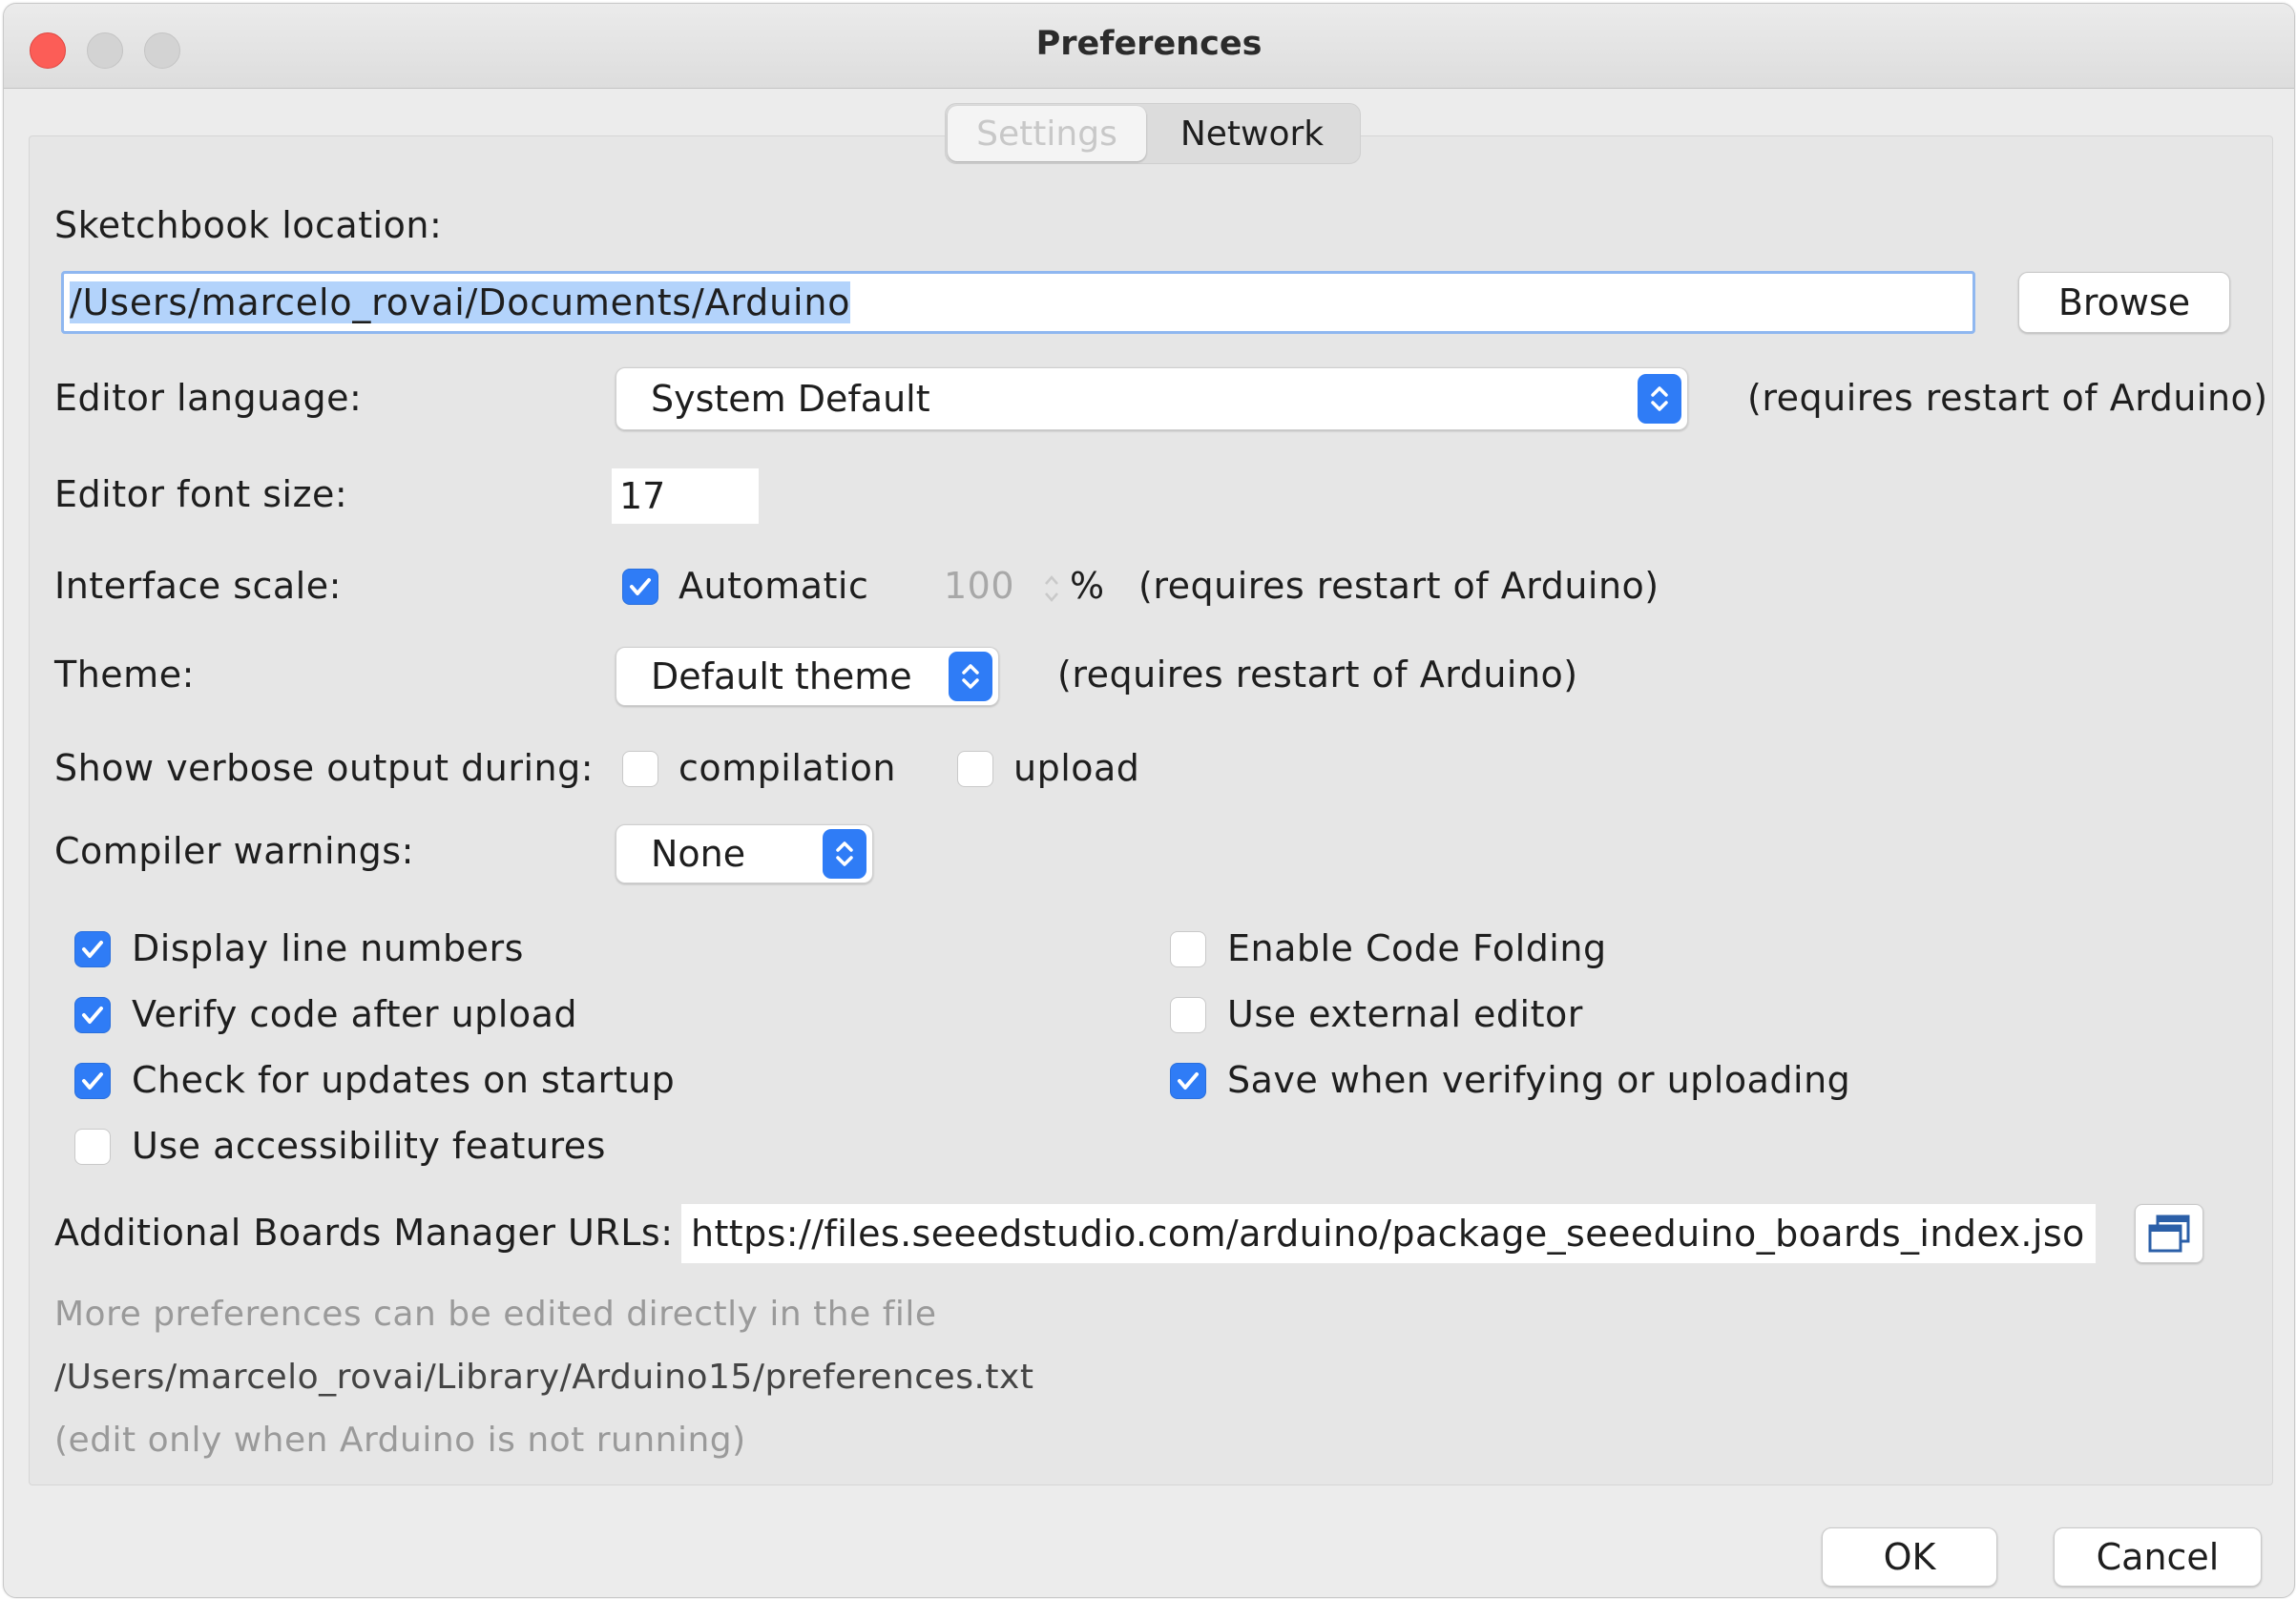  I want to click on display-line-numbers-label: Display line numbers, so click(328, 948).